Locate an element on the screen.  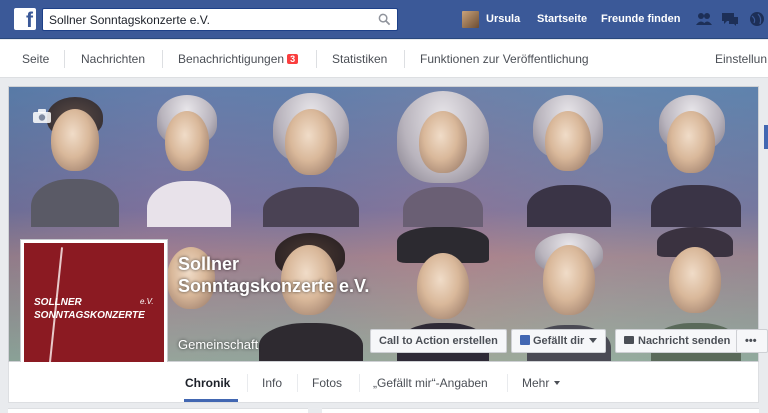
message-icon is located at coordinates (629, 340).